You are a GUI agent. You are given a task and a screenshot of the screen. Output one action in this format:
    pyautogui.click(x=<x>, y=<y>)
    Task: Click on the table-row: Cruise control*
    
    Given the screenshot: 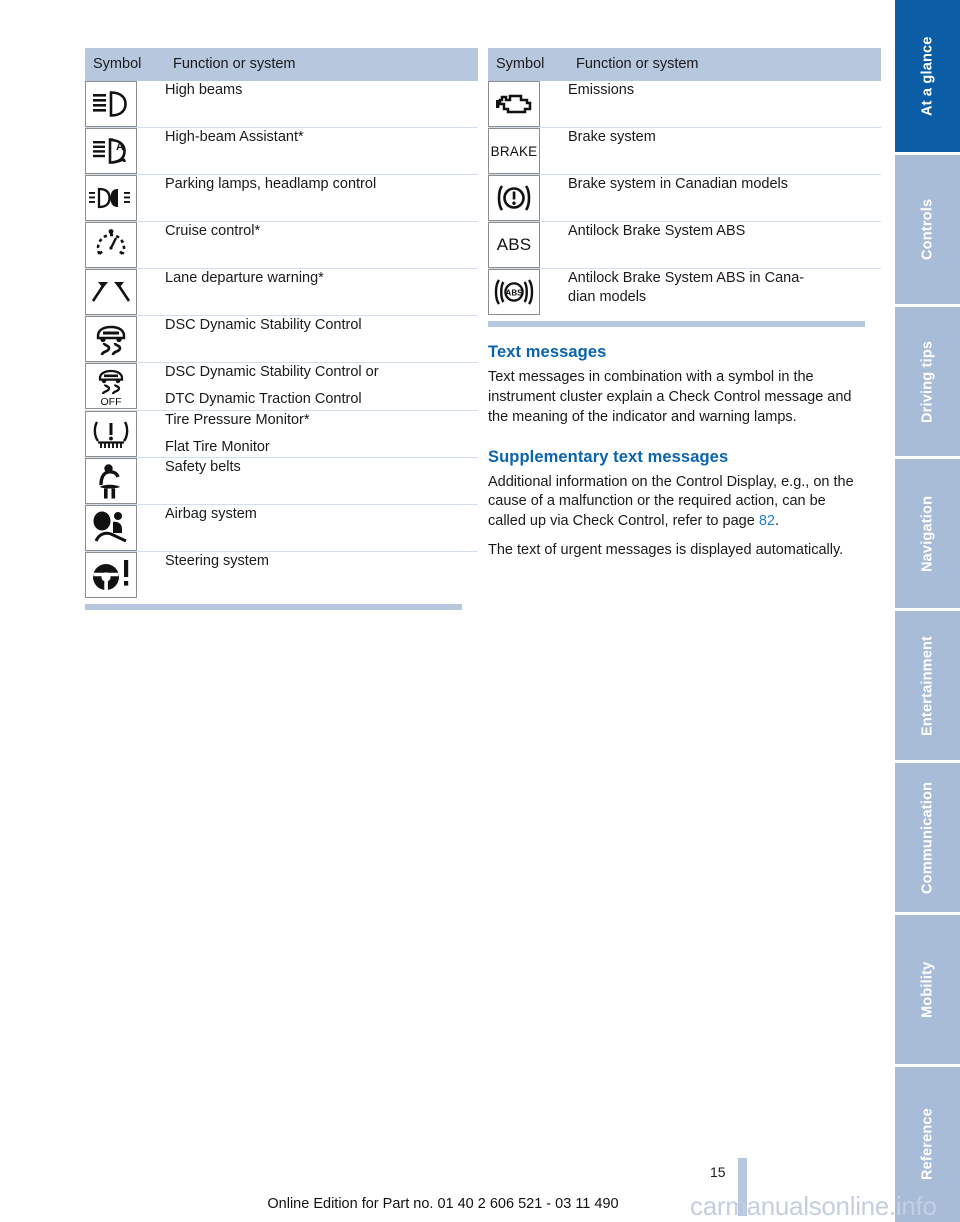 What is the action you would take?
    pyautogui.click(x=281, y=245)
    